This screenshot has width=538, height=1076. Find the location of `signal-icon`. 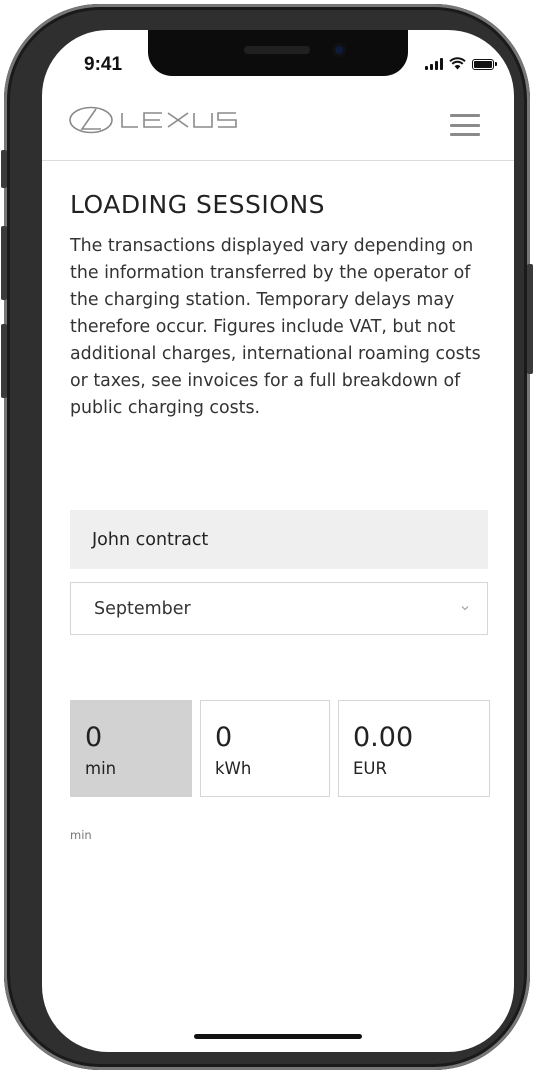

signal-icon is located at coordinates (434, 64).